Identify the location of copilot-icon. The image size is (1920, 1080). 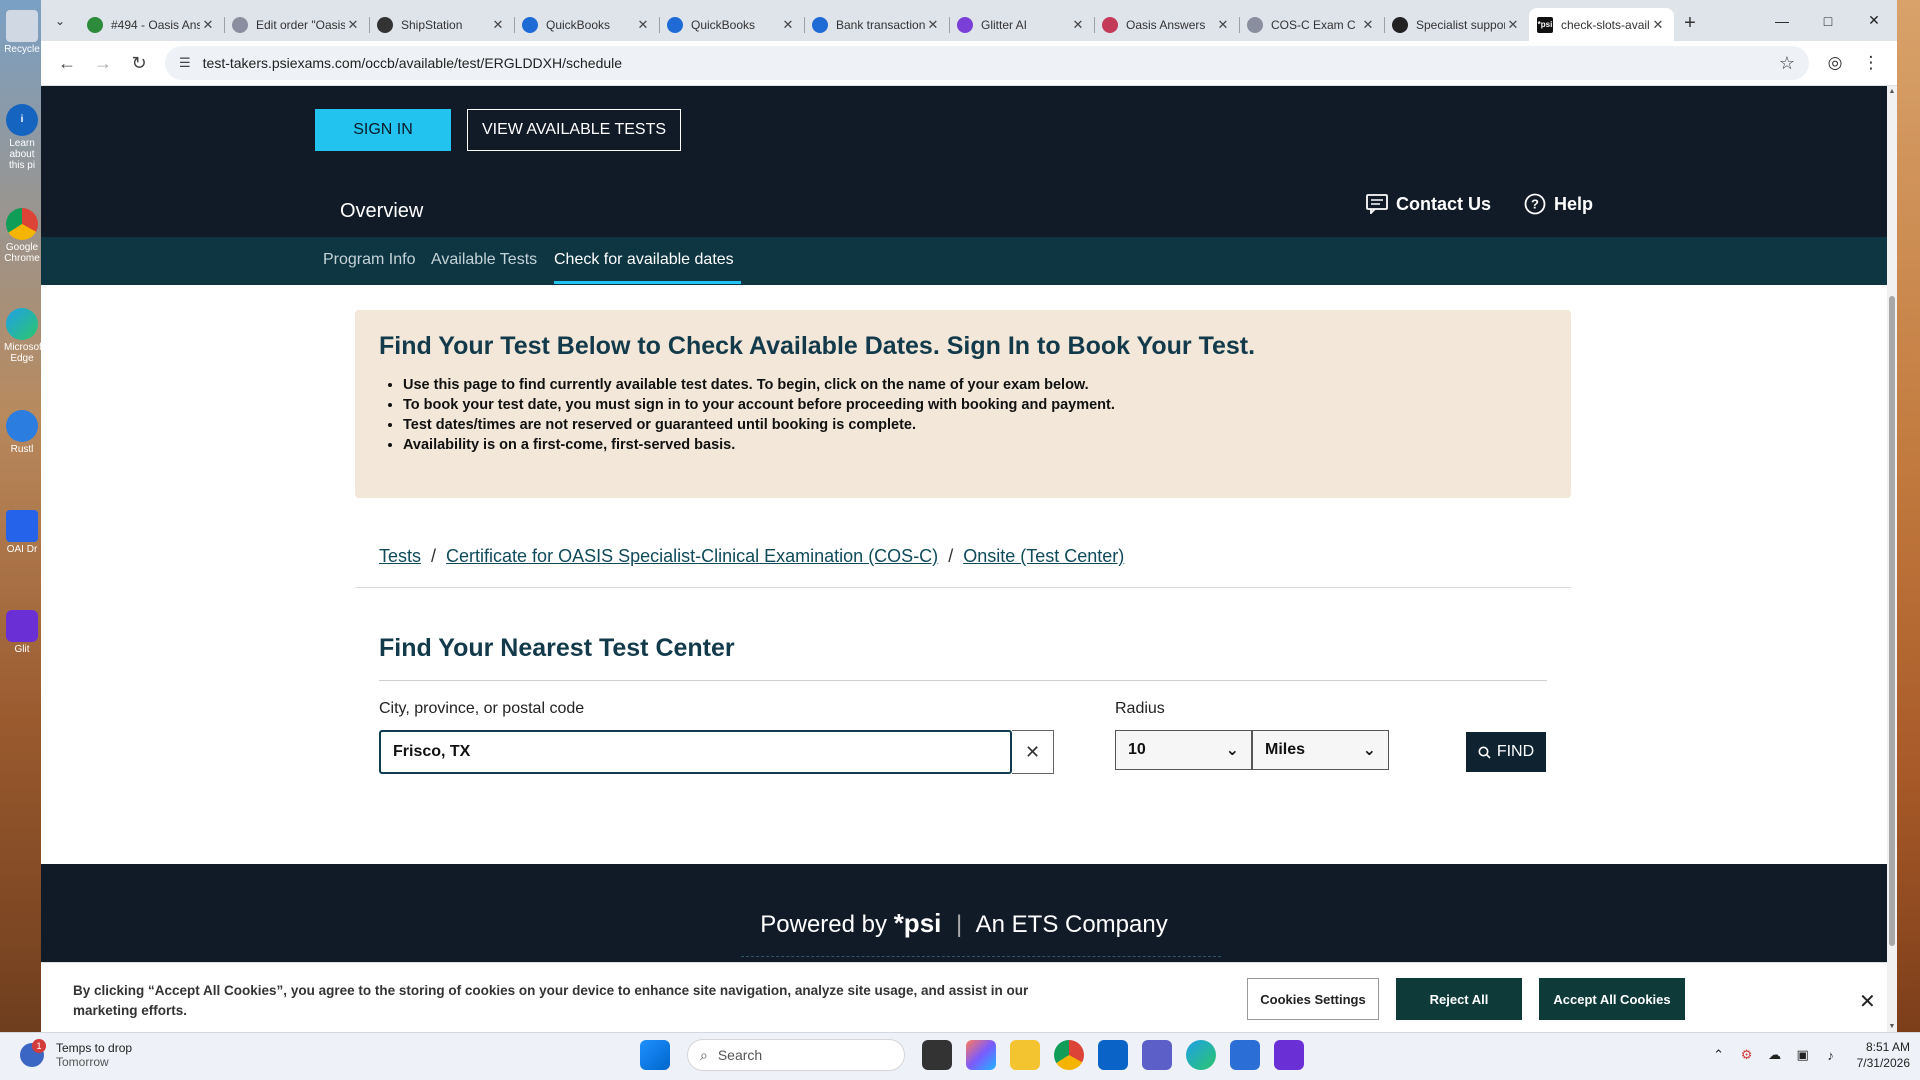
(981, 1055).